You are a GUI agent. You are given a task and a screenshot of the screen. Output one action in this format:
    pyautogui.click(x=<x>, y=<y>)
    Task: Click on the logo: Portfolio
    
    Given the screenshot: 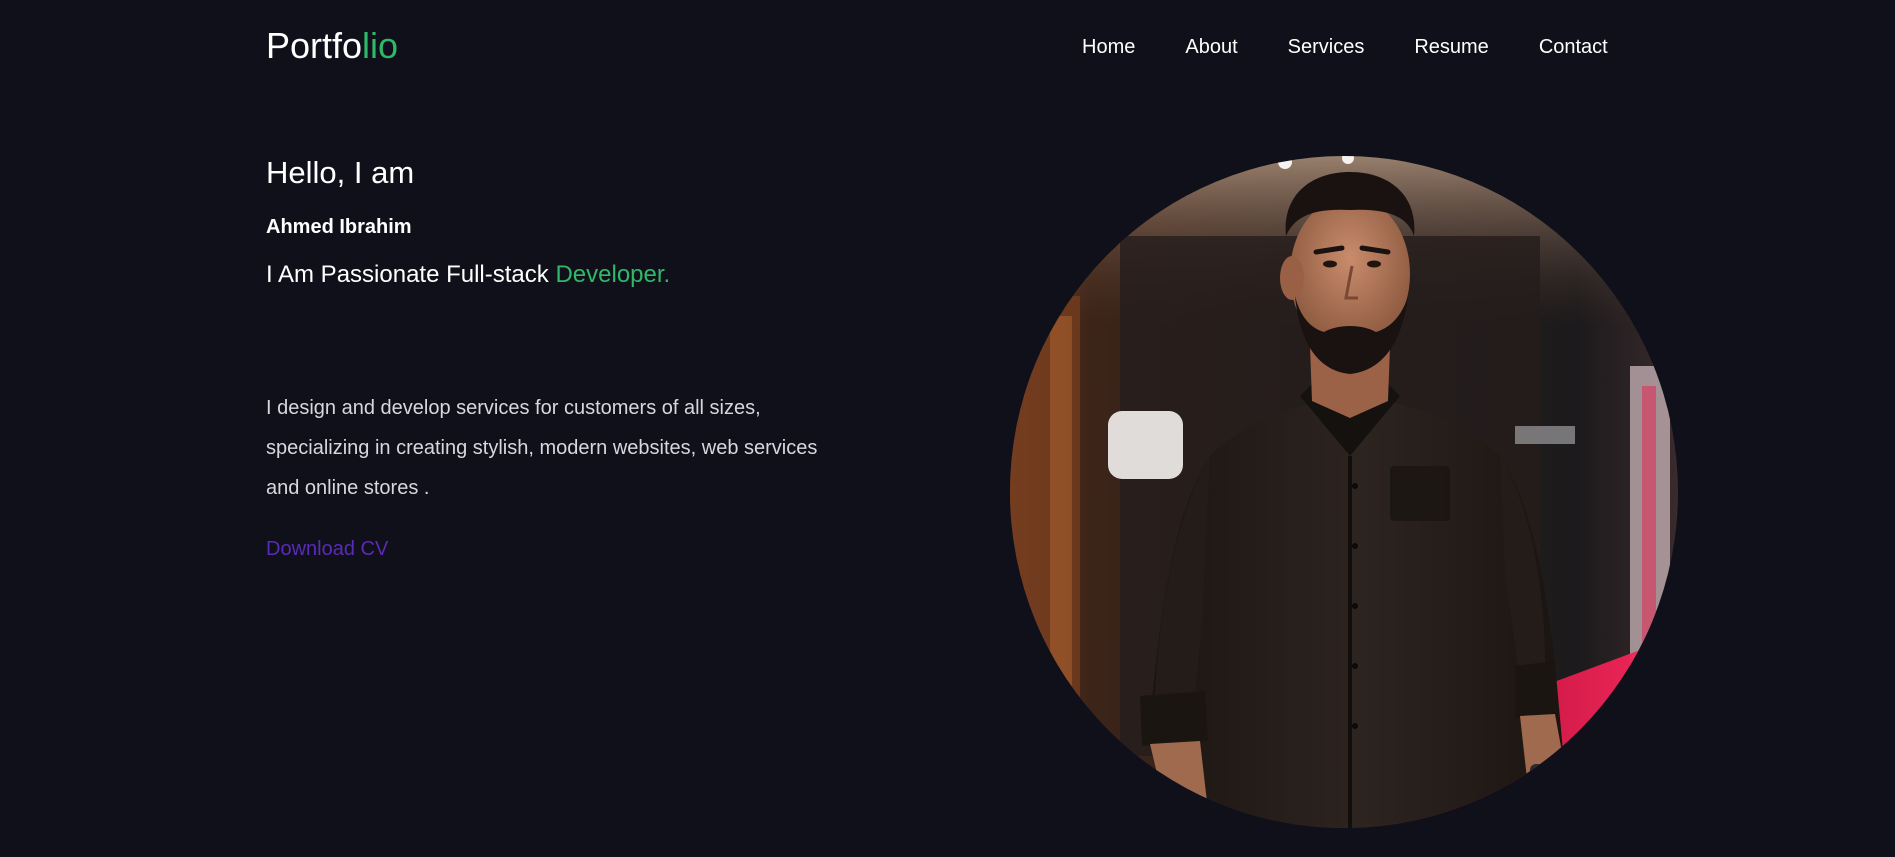 What is the action you would take?
    pyautogui.click(x=332, y=46)
    